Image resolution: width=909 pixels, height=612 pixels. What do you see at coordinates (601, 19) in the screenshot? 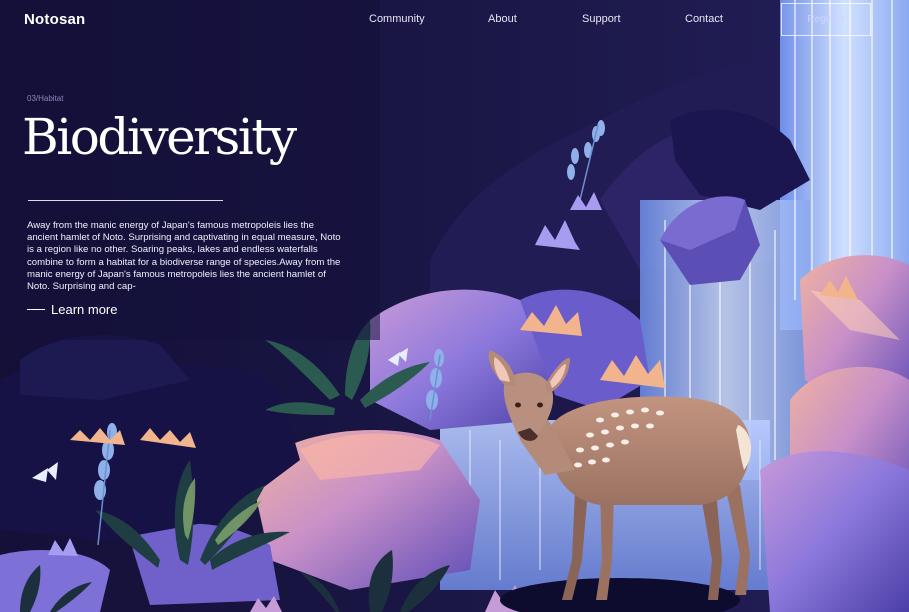
I see `nav-link-support: Support` at bounding box center [601, 19].